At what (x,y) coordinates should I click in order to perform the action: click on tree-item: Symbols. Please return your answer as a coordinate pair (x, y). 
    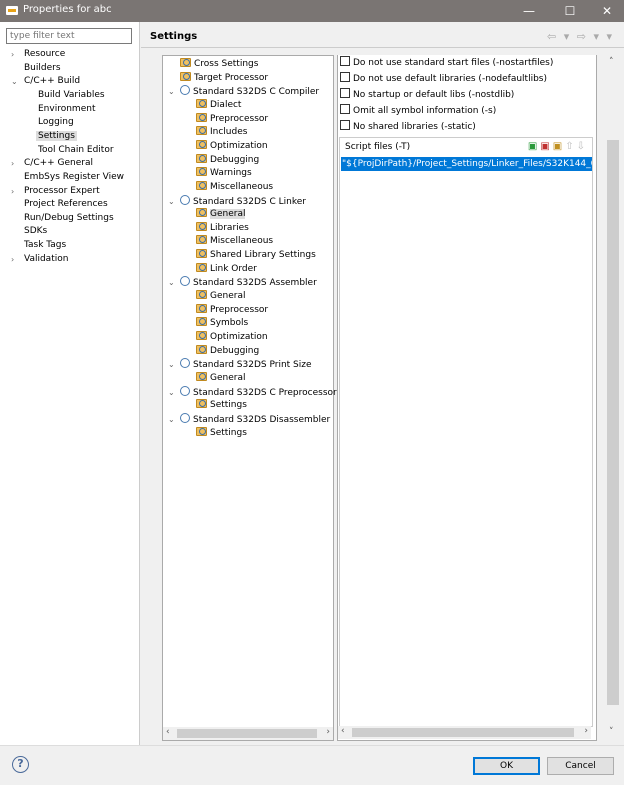
    Looking at the image, I should click on (222, 323).